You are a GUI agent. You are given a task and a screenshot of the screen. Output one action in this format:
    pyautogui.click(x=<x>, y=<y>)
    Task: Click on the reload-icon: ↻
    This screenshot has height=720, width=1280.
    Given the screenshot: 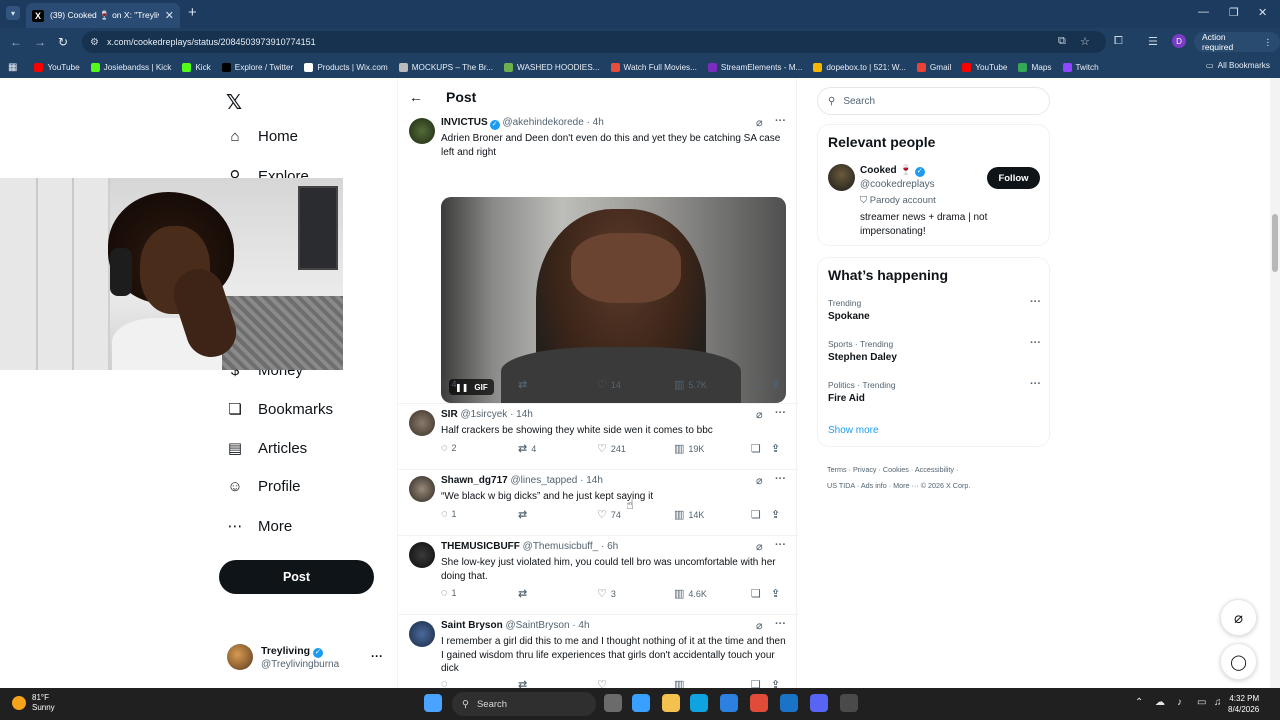 What is the action you would take?
    pyautogui.click(x=63, y=42)
    